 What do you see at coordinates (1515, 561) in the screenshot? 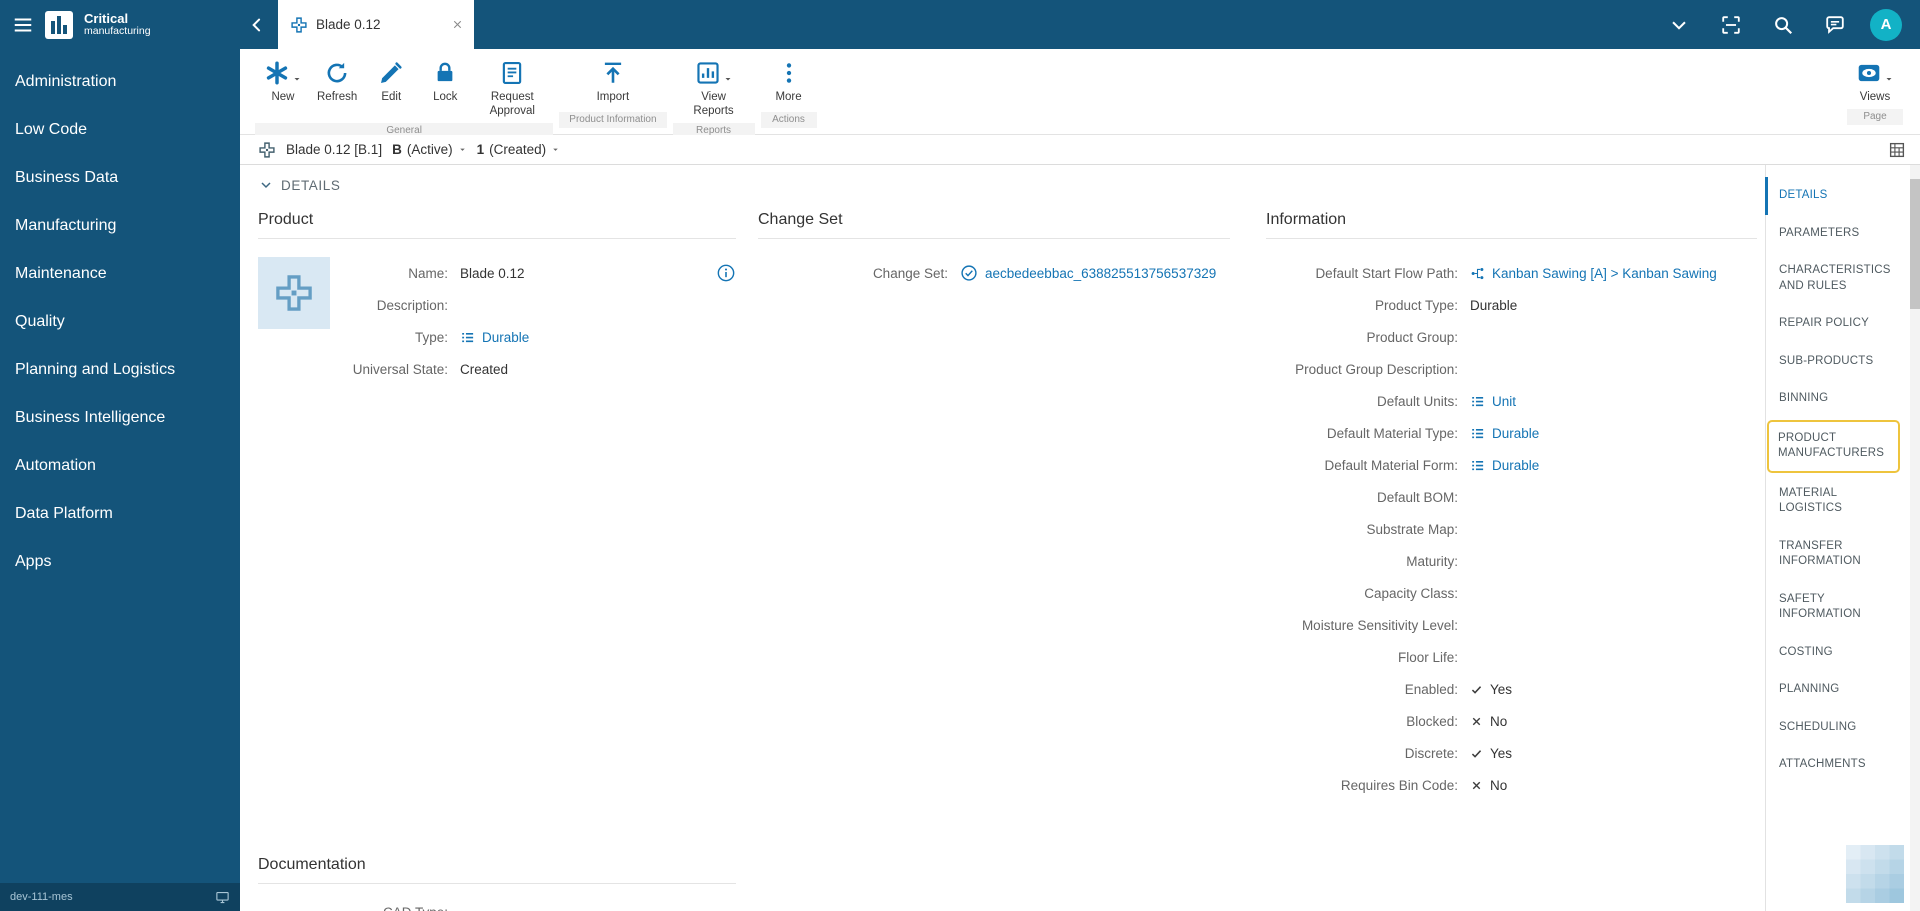
I see `field-row-maturity: Maturity:` at bounding box center [1515, 561].